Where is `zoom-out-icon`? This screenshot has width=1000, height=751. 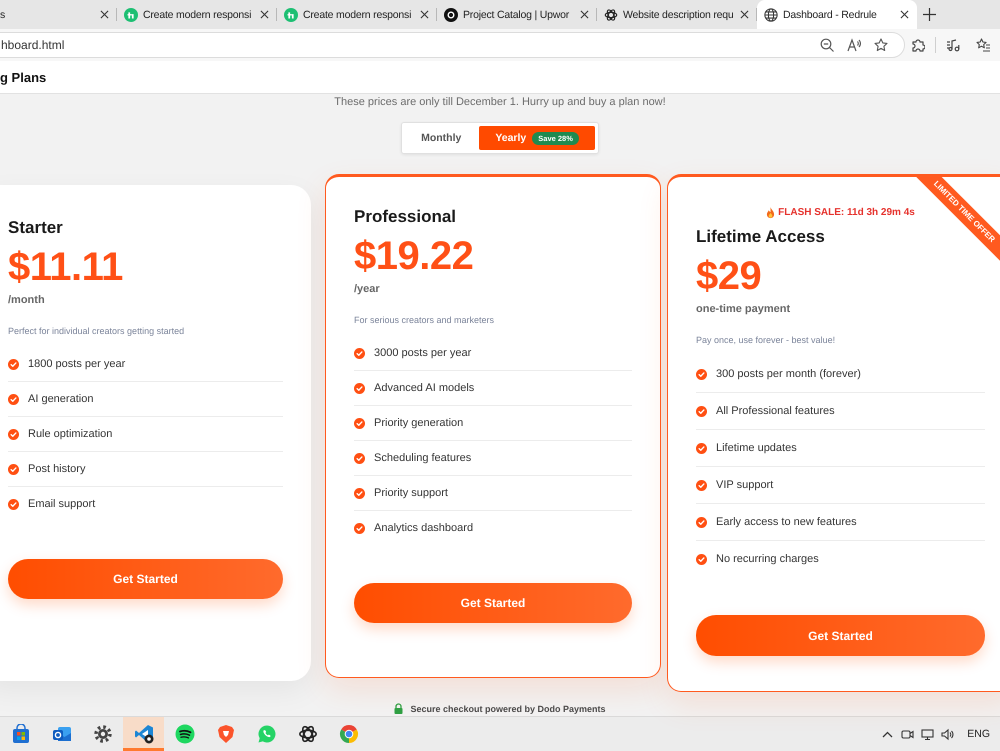 zoom-out-icon is located at coordinates (827, 45).